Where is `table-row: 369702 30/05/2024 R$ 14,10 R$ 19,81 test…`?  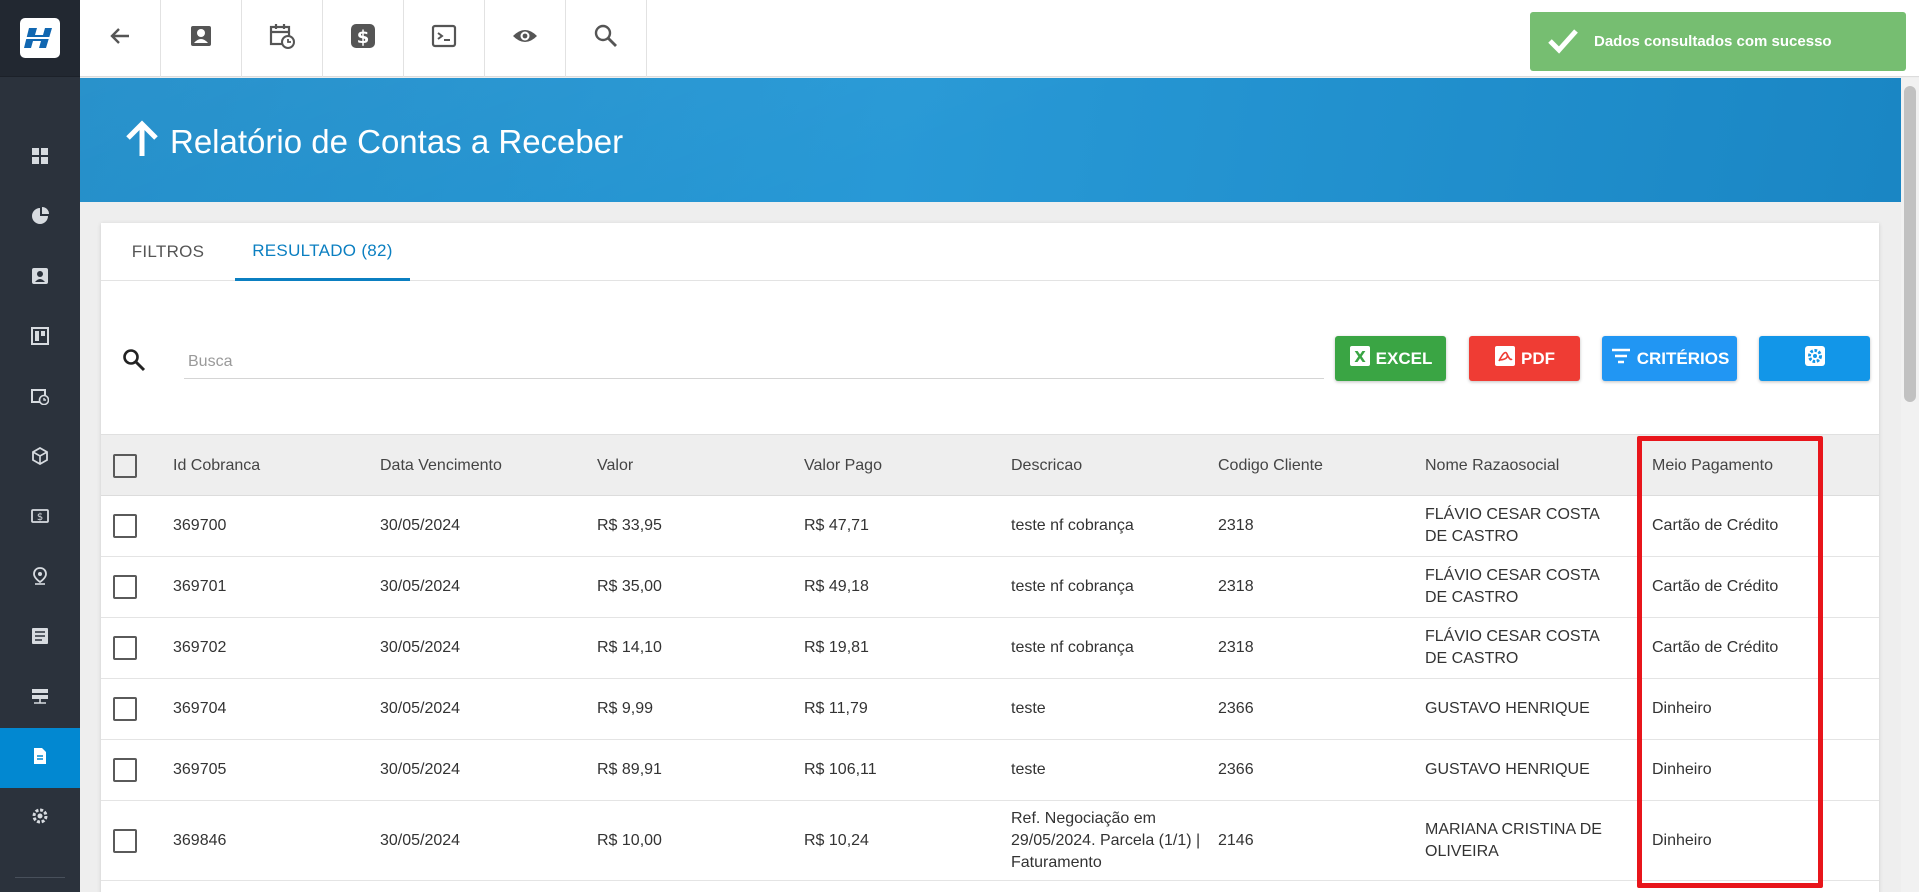
table-row: 369702 30/05/2024 R$ 14,10 R$ 19,81 test… is located at coordinates (990, 648).